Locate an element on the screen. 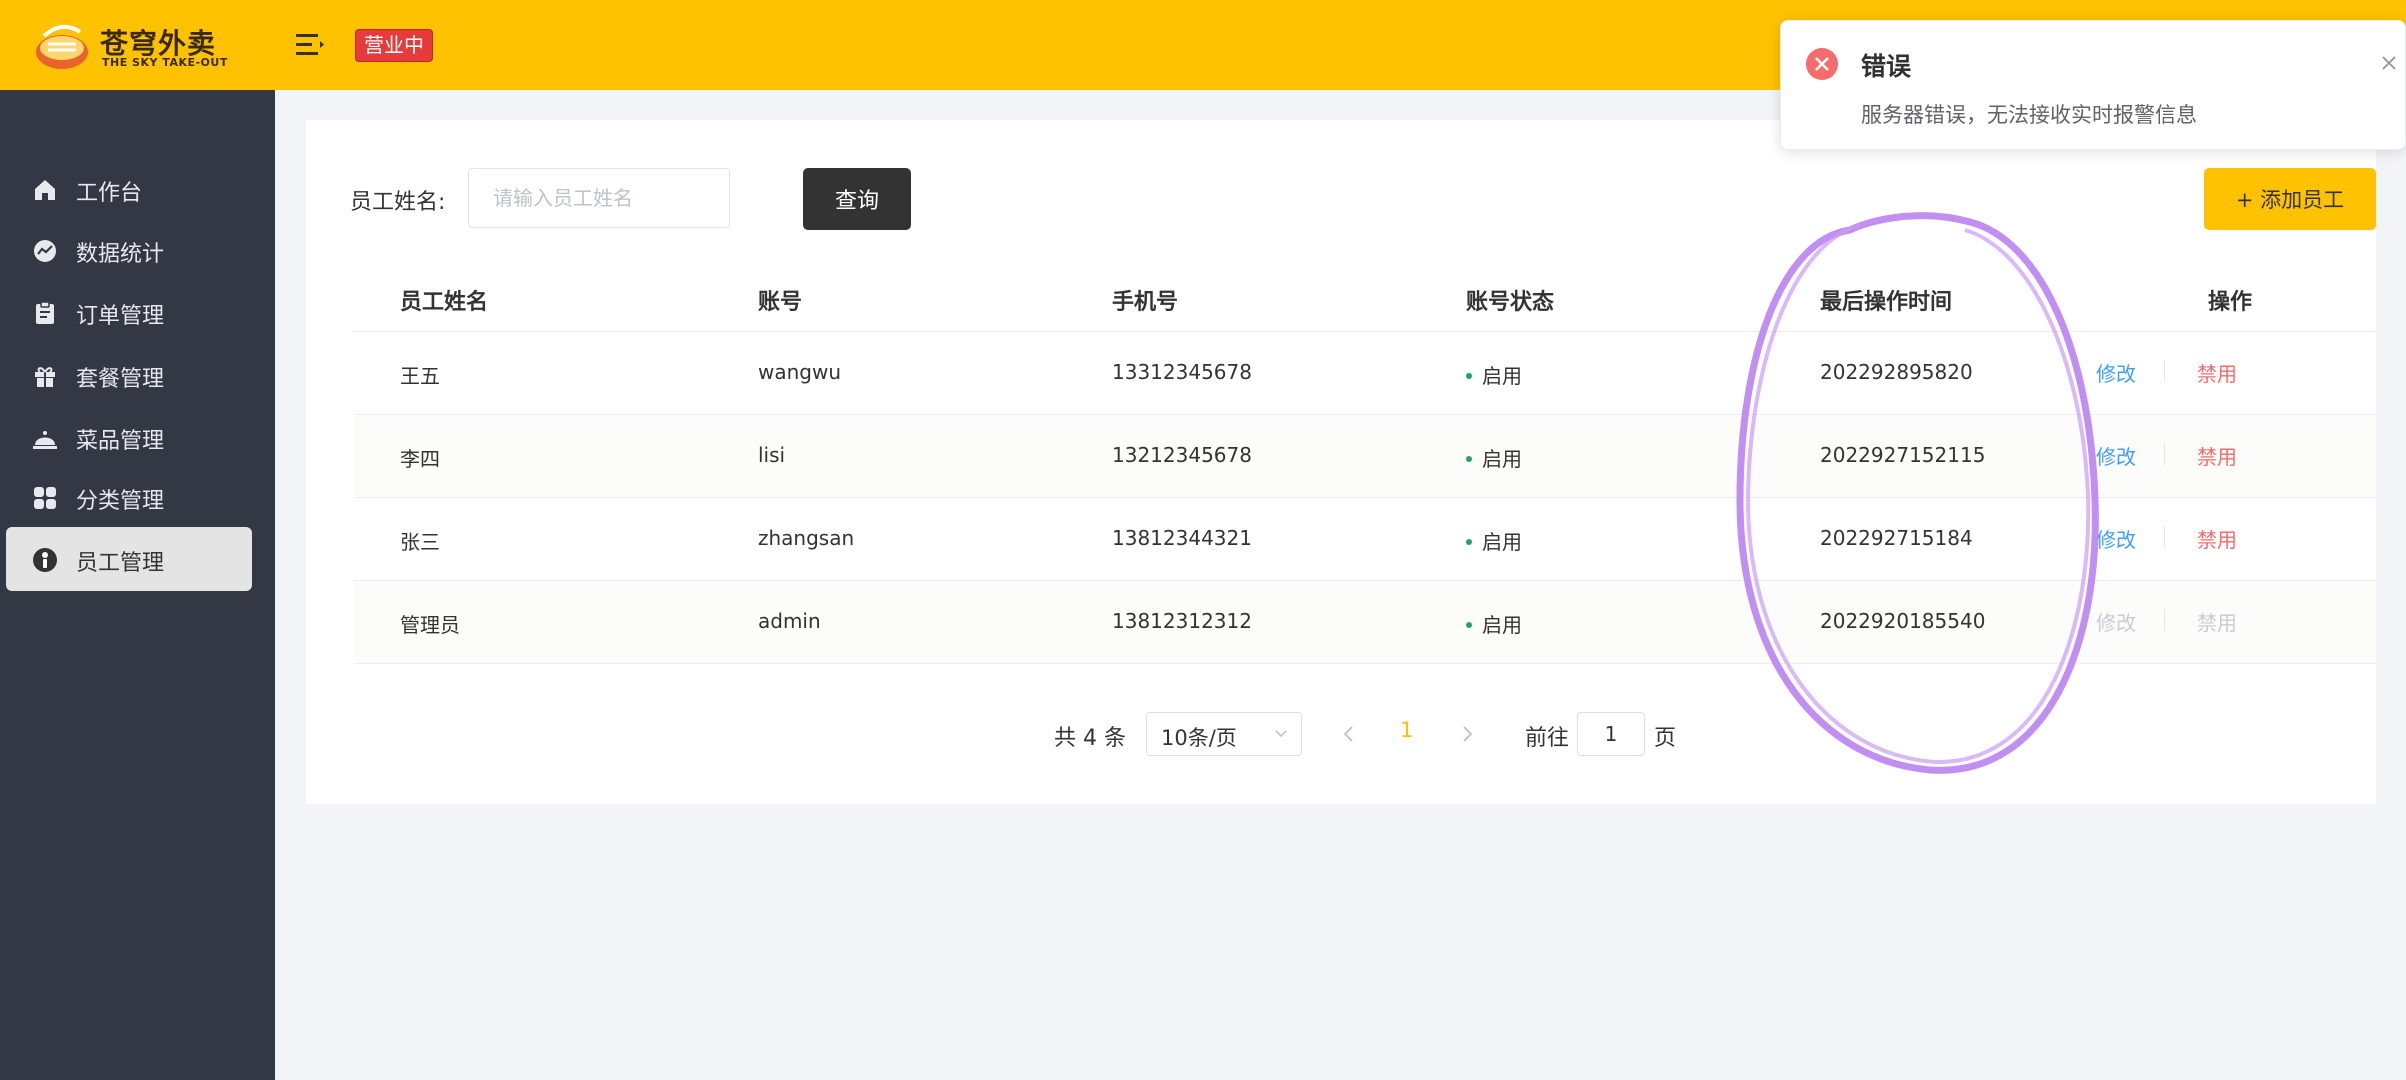 The height and width of the screenshot is (1080, 2406). column-header-name: 员工姓名 is located at coordinates (444, 302).